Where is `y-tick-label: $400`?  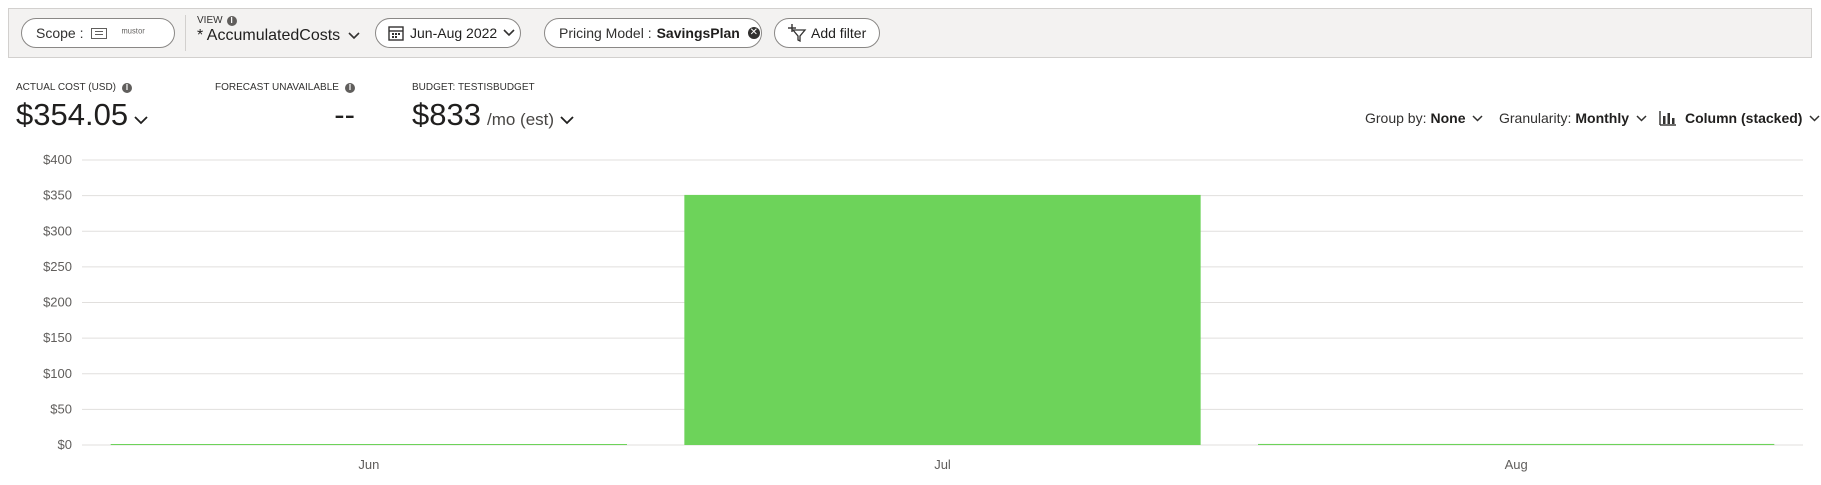
y-tick-label: $400 is located at coordinates (57, 159).